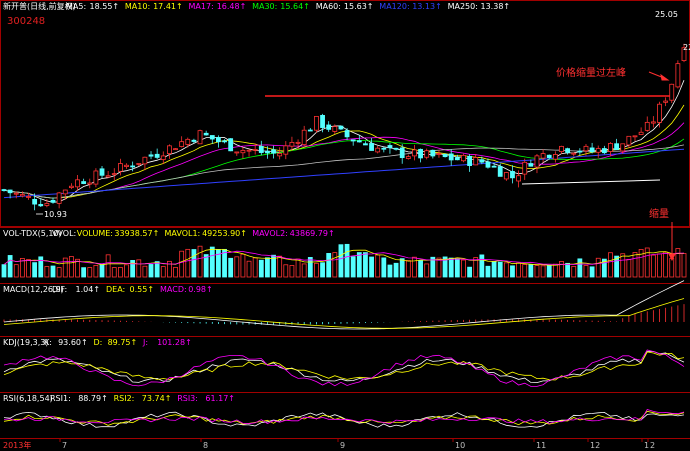 Image resolution: width=690 pixels, height=451 pixels. I want to click on macd-indicator-dif: DIF:, so click(59, 289).